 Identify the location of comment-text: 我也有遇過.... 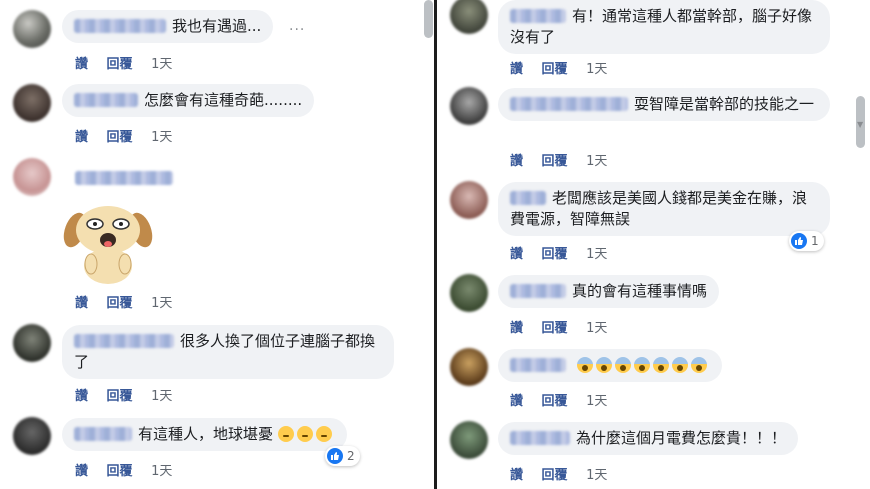
(217, 26).